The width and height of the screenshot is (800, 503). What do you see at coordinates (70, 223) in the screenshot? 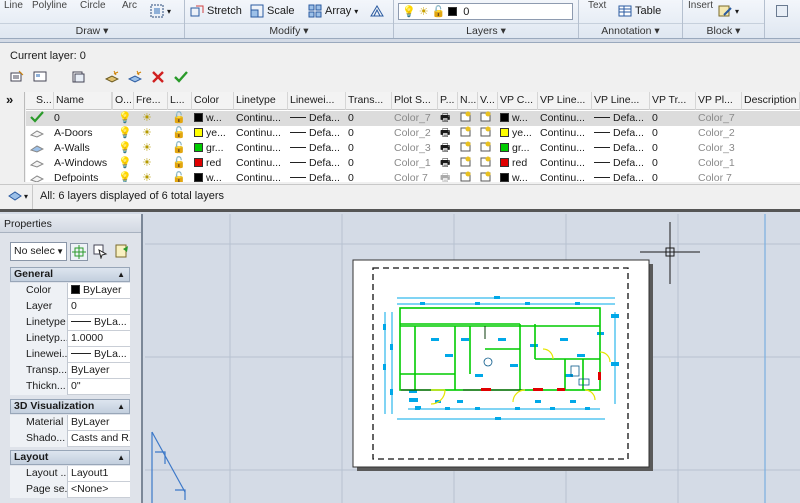
I see `properties-title-bar: Properties` at bounding box center [70, 223].